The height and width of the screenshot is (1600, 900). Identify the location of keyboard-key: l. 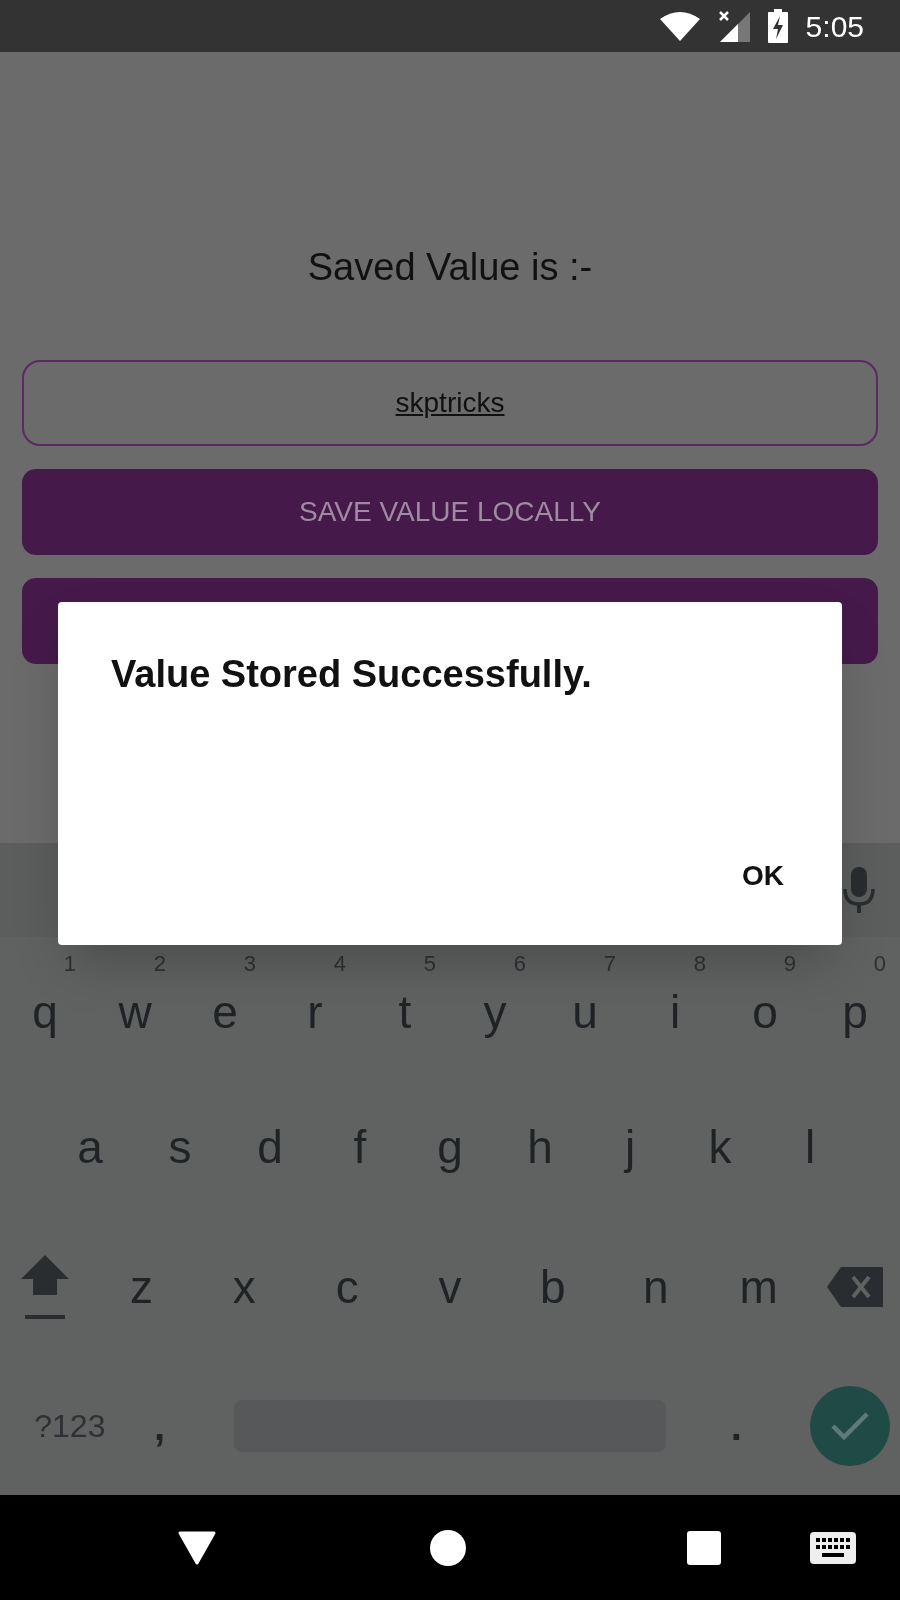
(810, 1147).